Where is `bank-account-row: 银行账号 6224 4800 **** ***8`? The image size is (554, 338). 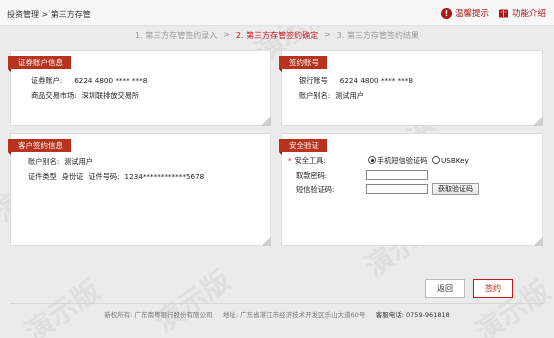
bank-account-row: 银行账号 6224 4800 **** ***8 is located at coordinates (356, 81).